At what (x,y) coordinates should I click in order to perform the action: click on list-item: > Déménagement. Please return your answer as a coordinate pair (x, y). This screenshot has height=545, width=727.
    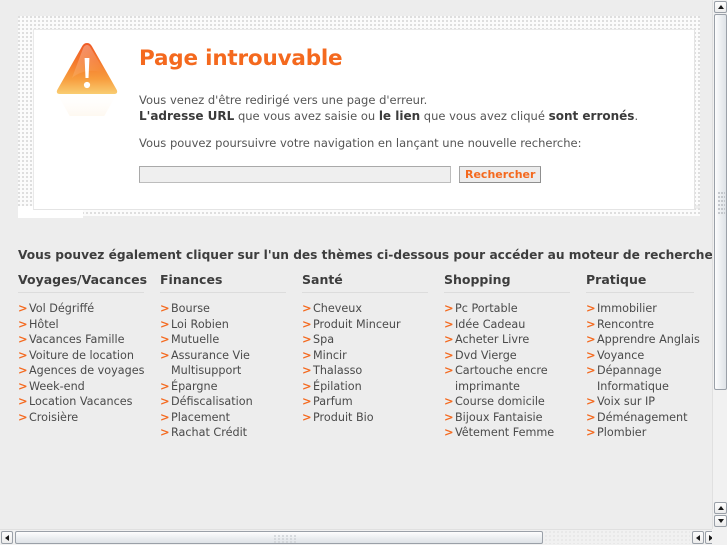
    Looking at the image, I should click on (648, 418).